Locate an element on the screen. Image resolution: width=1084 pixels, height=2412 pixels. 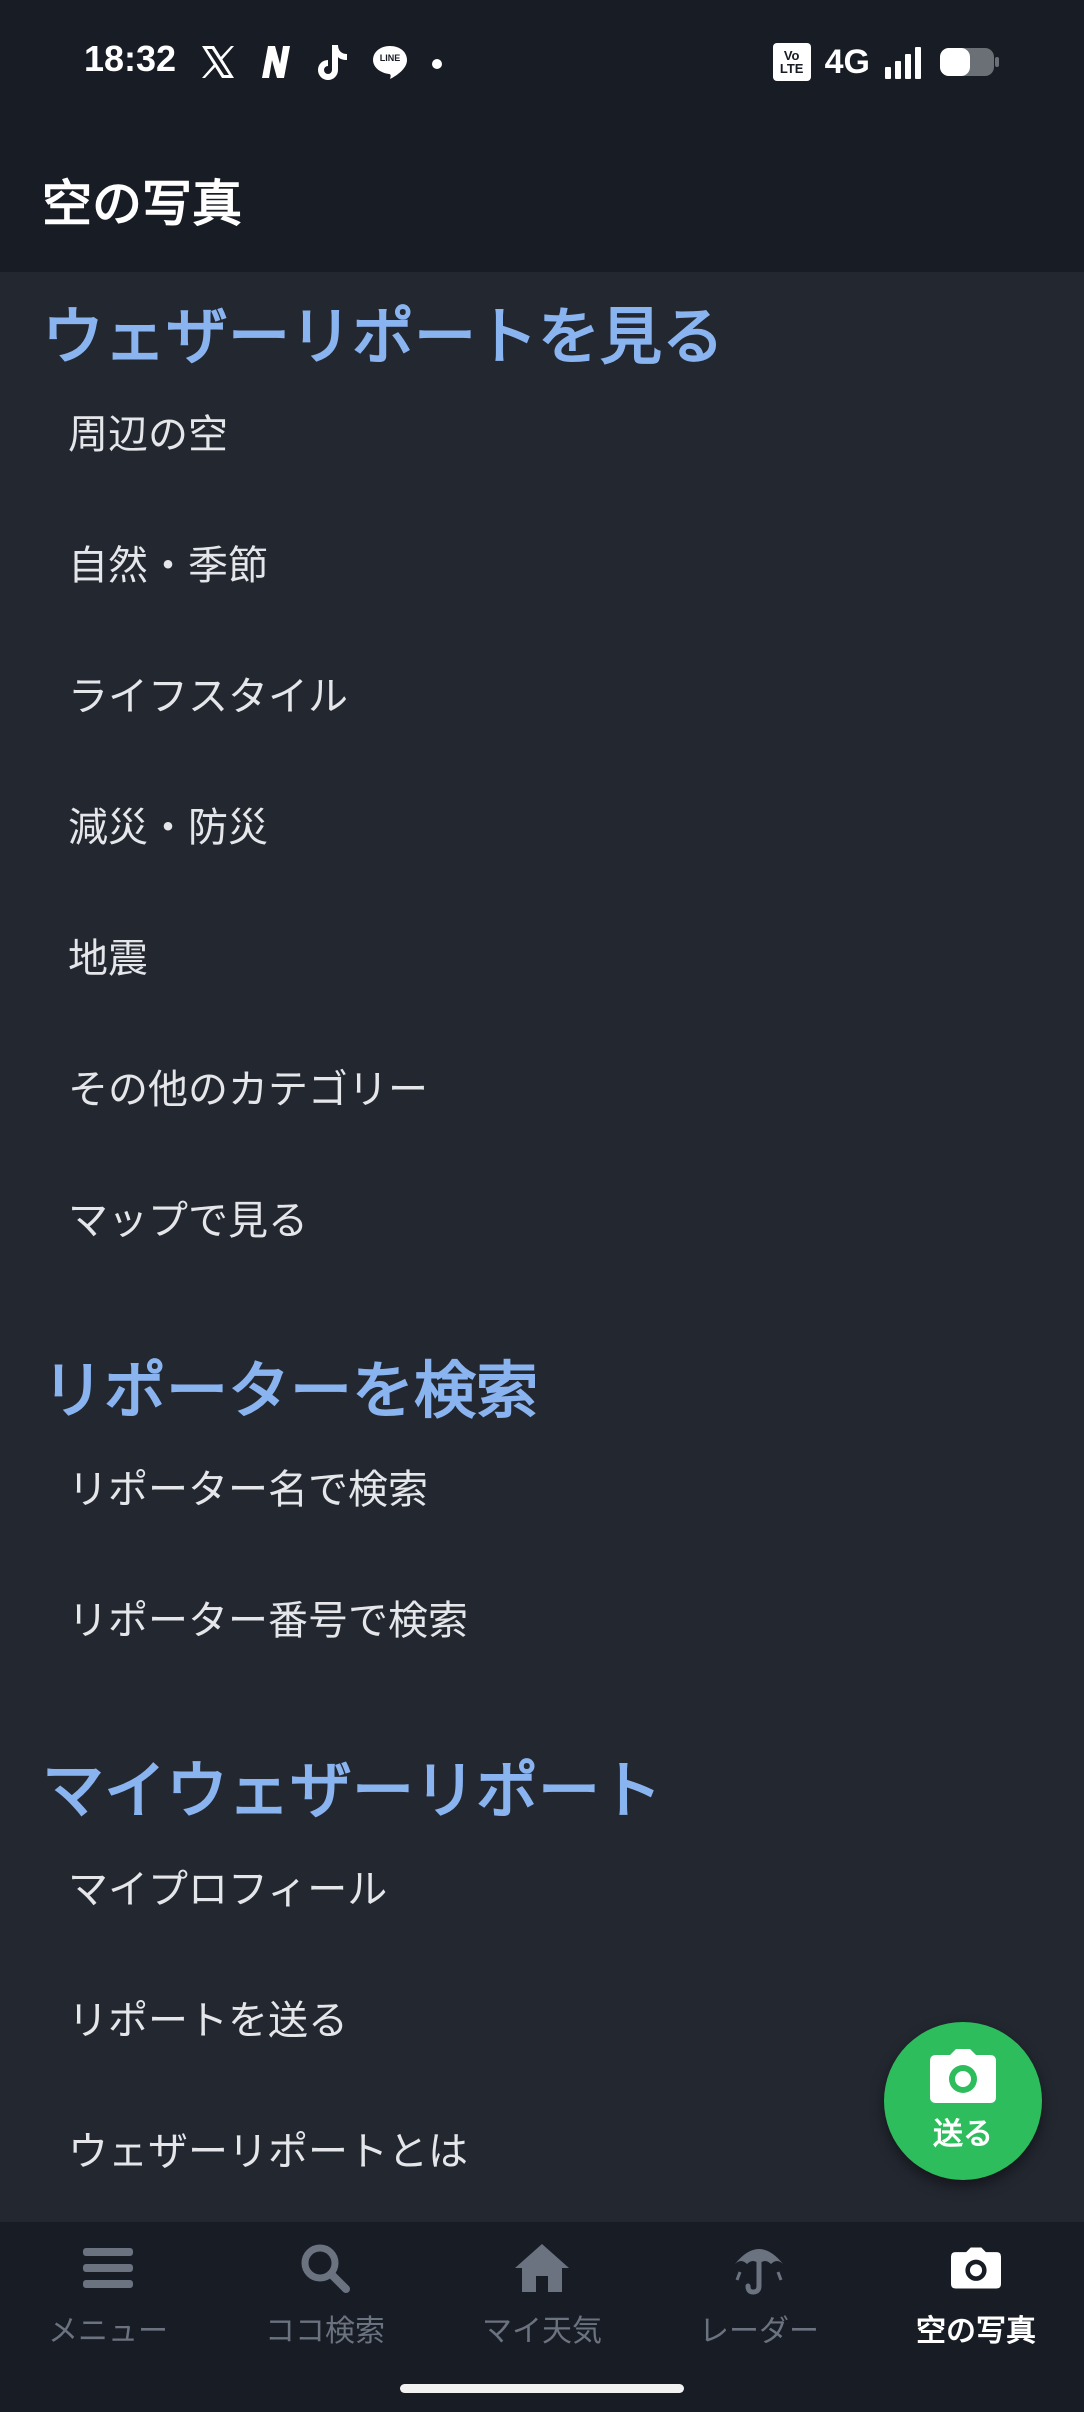
umbrella-radar-icon is located at coordinates (759, 2272).